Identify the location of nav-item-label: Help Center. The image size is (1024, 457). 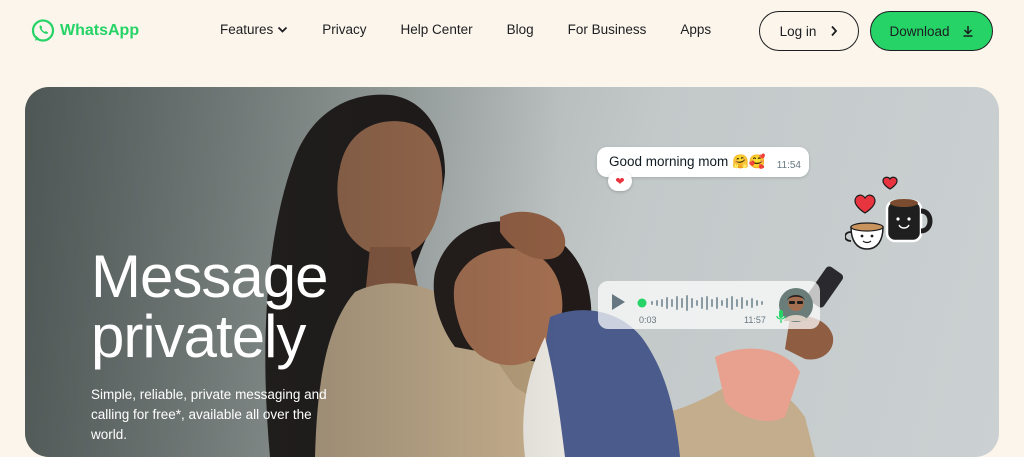
(436, 29).